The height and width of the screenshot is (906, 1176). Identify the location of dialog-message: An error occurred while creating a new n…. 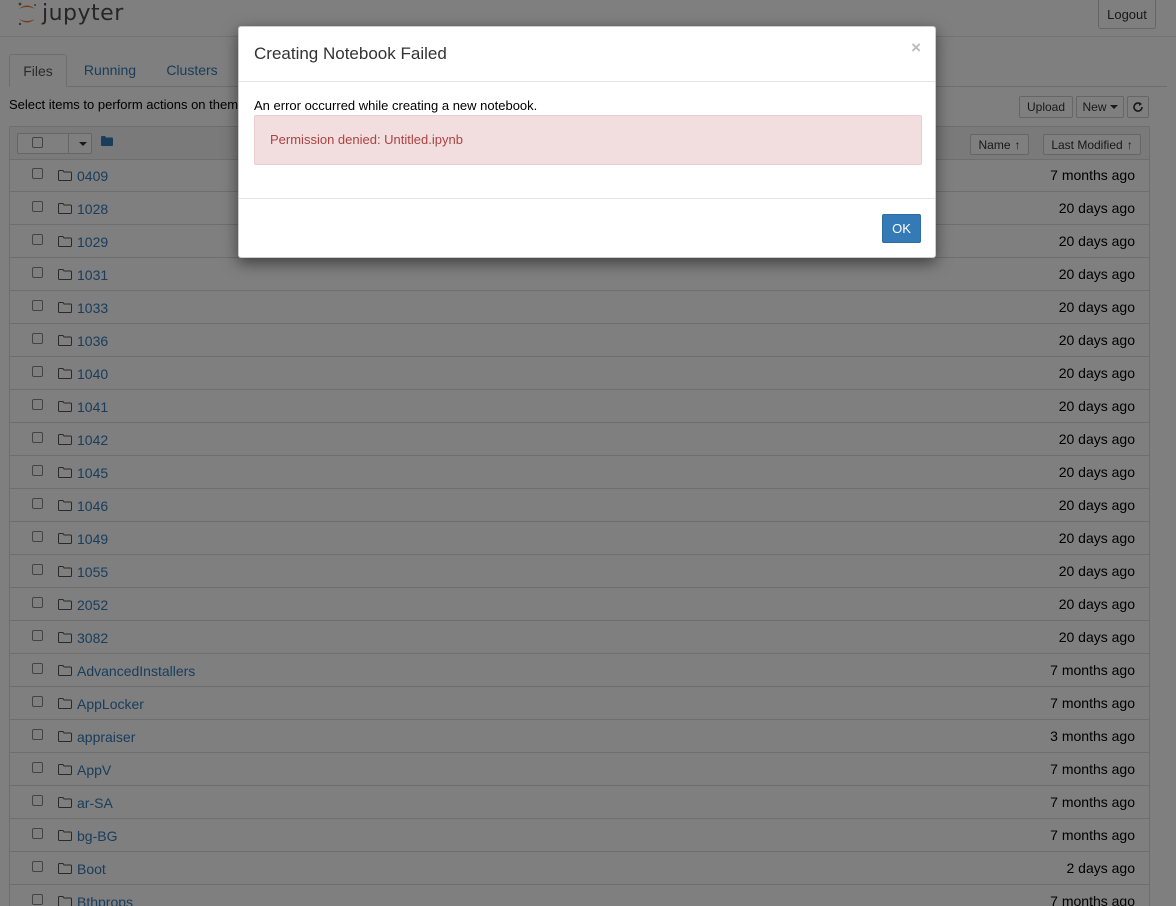
(396, 105).